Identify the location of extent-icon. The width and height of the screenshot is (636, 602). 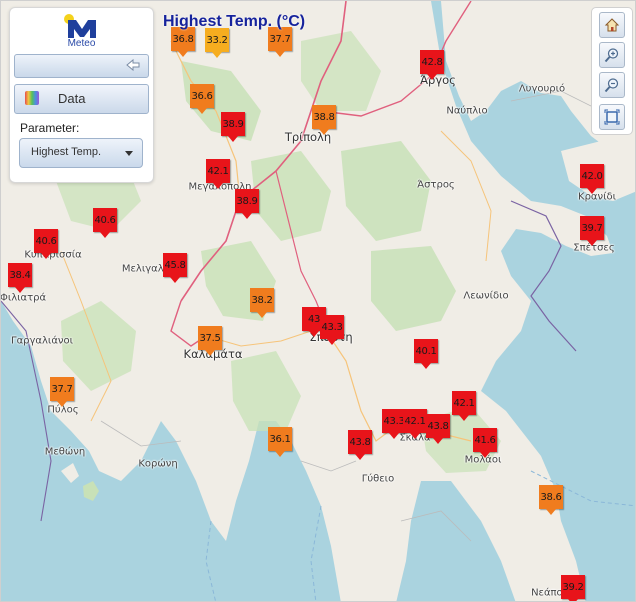
(612, 117).